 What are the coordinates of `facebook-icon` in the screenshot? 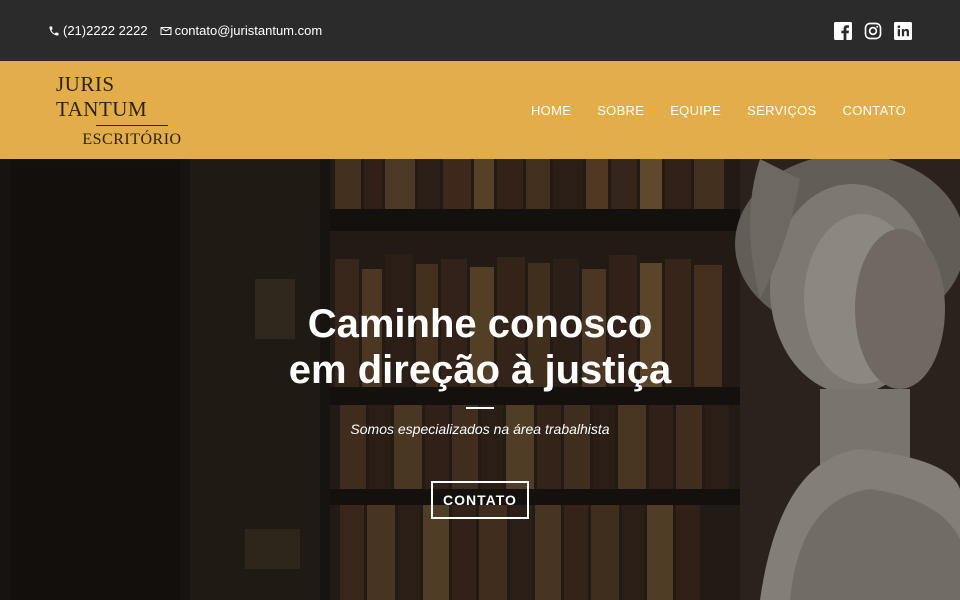 It's located at (843, 30).